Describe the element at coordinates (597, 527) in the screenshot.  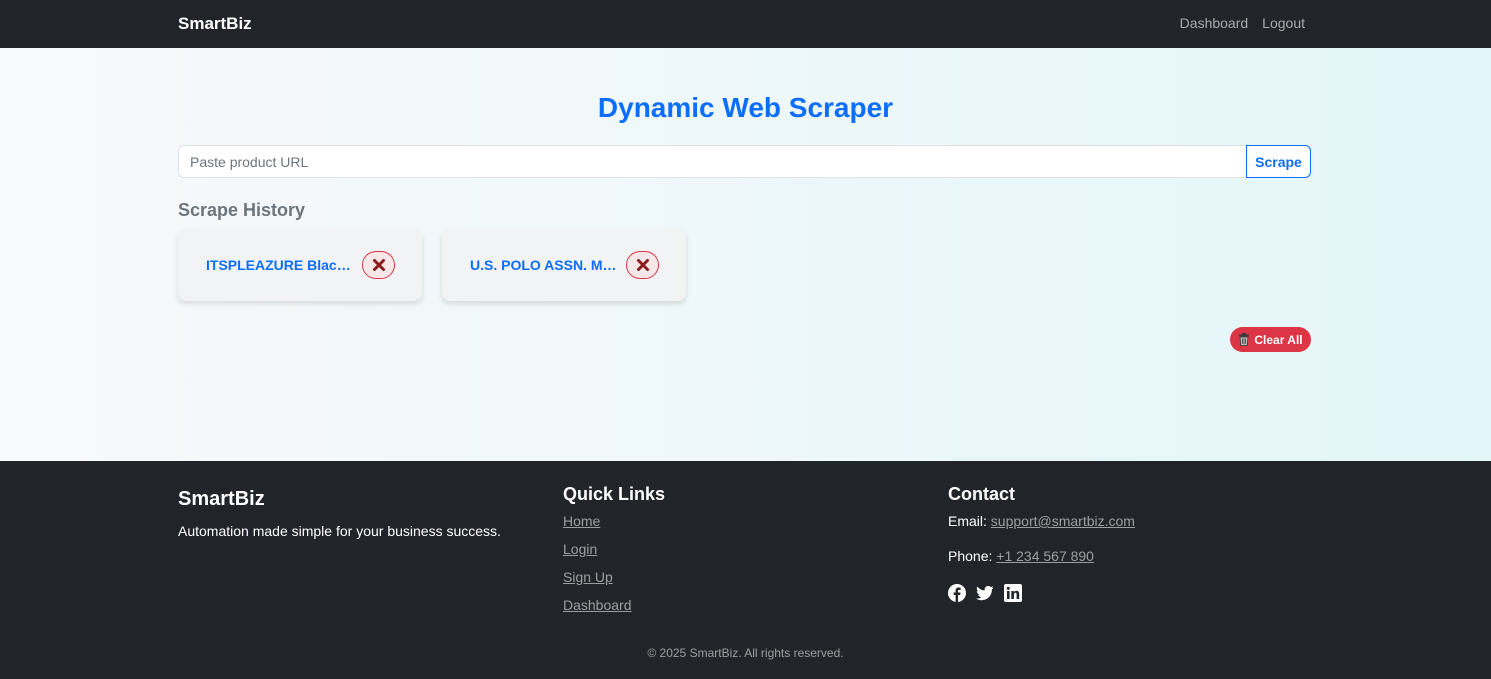
I see `footer-link-home: Home` at that location.